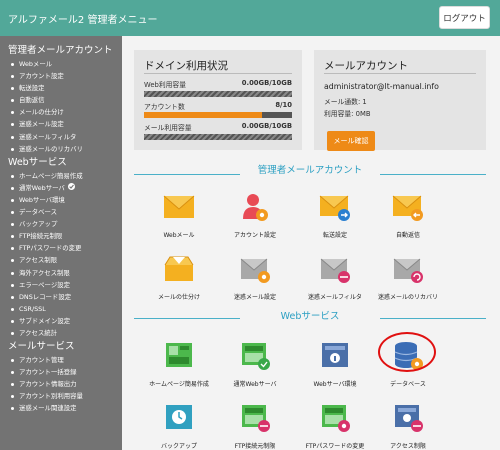  What do you see at coordinates (255, 207) in the screenshot?
I see `account-settings-icon` at bounding box center [255, 207].